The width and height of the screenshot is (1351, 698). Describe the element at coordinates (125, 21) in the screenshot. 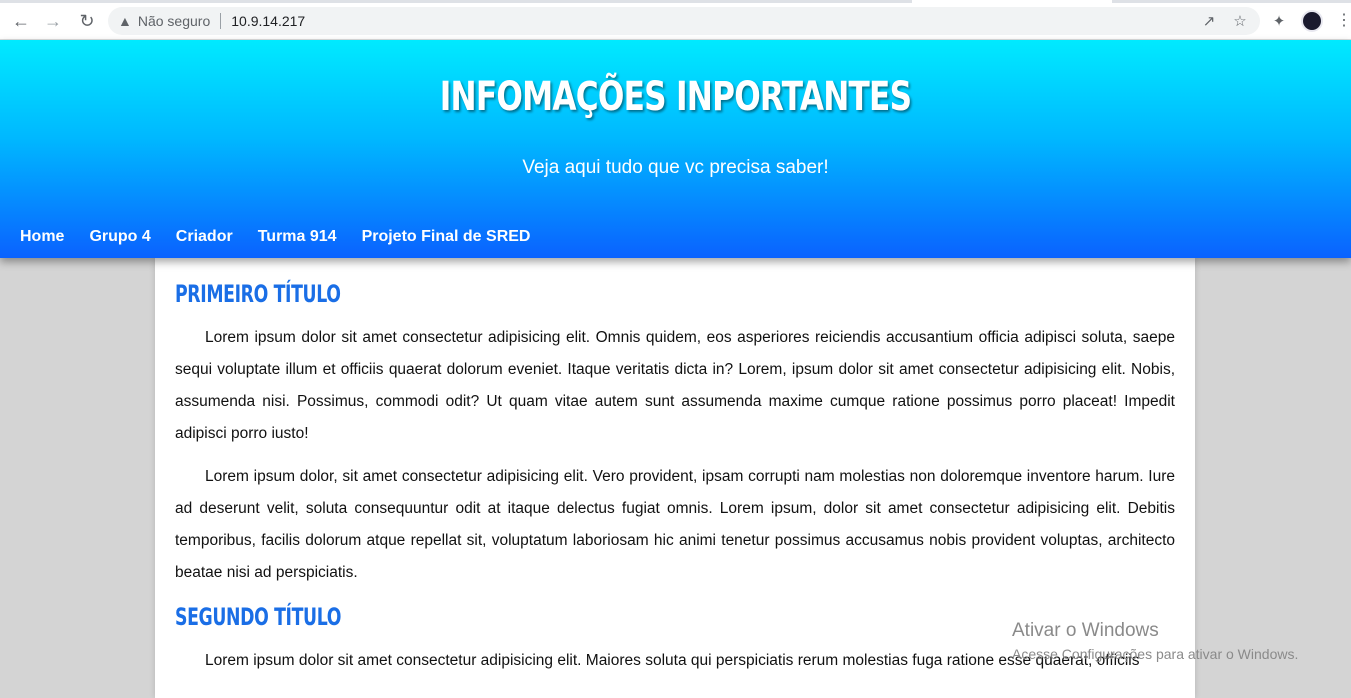

I see `warning-icon: ▲` at that location.